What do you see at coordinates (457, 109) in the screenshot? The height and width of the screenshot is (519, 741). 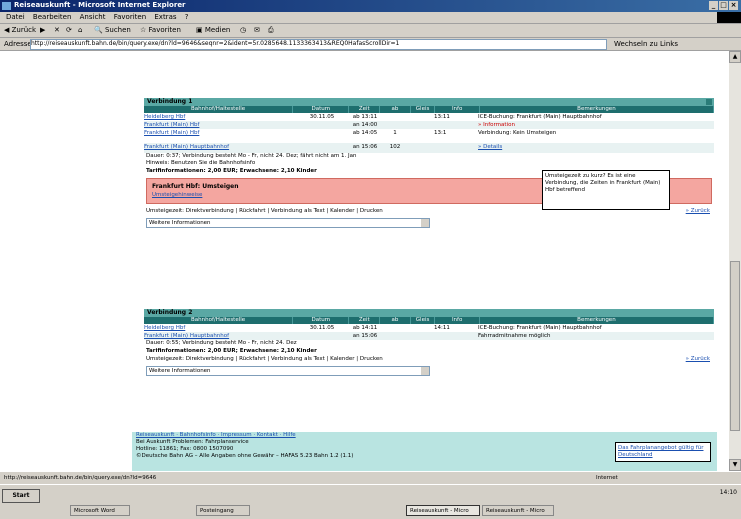 I see `col-info: Info` at bounding box center [457, 109].